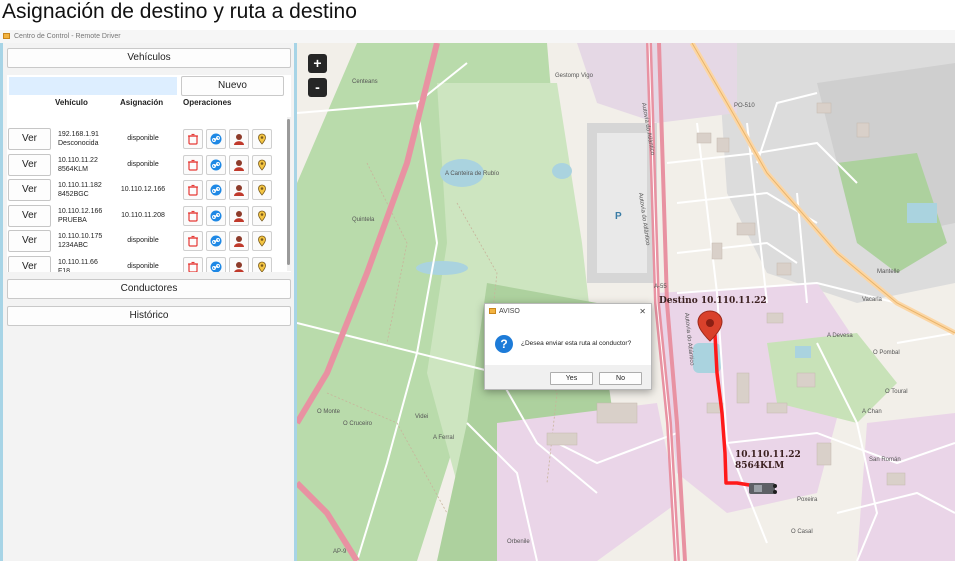 The width and height of the screenshot is (955, 561). I want to click on table-row: Ver 192.168.1.91 Desconocida disponible, so click(147, 139).